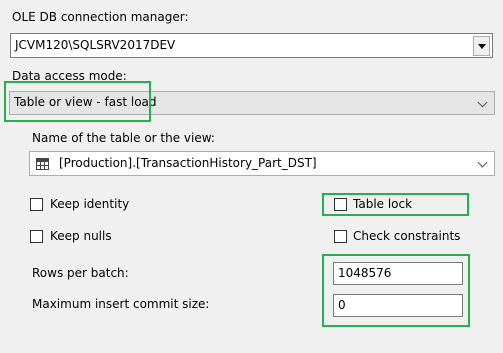  I want to click on data-access-mode-value: Table or view - fast load, so click(85, 102).